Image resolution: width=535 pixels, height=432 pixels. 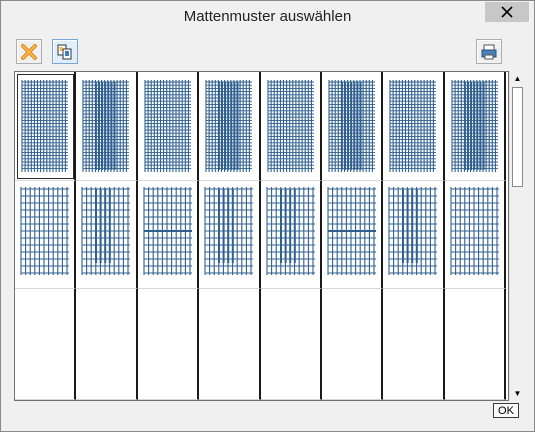 I want to click on scroll-up-arrow-icon: ▲, so click(x=517, y=78).